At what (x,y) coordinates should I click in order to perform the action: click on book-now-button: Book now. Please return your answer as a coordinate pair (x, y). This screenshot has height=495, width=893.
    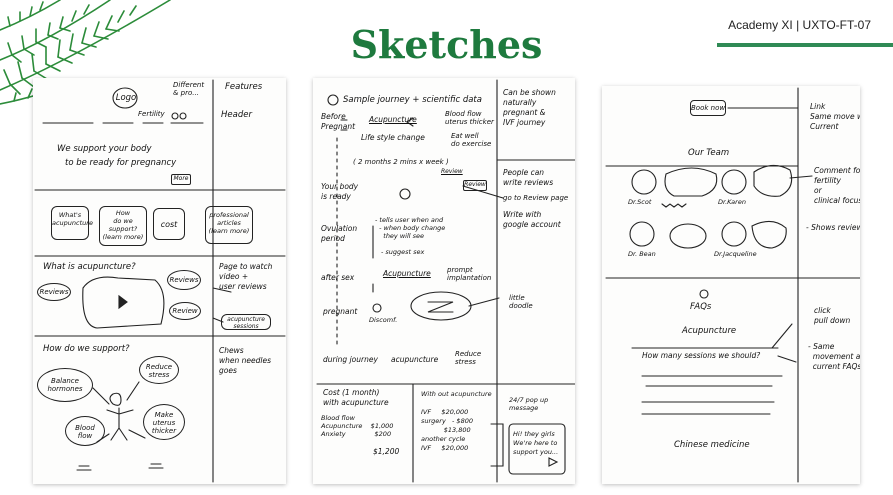
    Looking at the image, I should click on (708, 108).